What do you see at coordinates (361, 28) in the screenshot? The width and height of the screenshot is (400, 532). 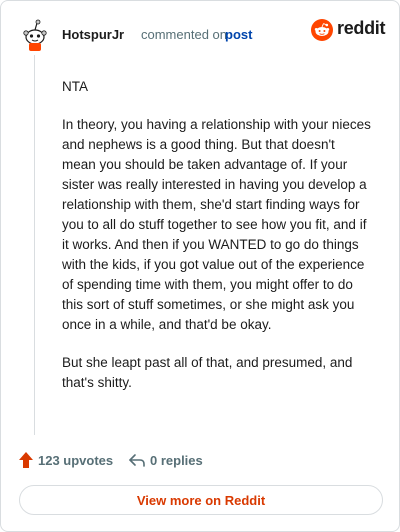 I see `reddit-wordmark: reddit` at bounding box center [361, 28].